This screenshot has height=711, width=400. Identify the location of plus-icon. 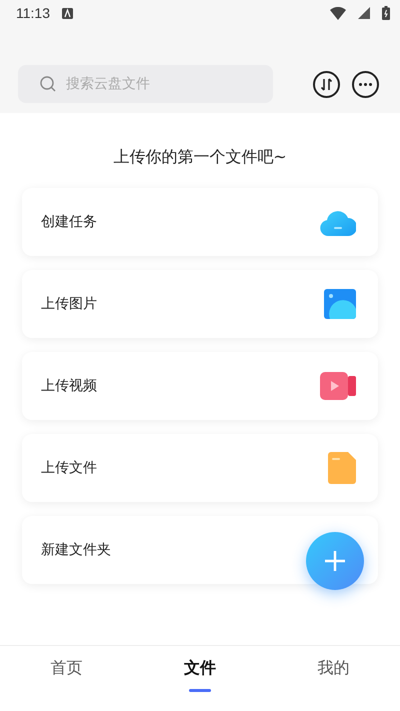
(335, 561).